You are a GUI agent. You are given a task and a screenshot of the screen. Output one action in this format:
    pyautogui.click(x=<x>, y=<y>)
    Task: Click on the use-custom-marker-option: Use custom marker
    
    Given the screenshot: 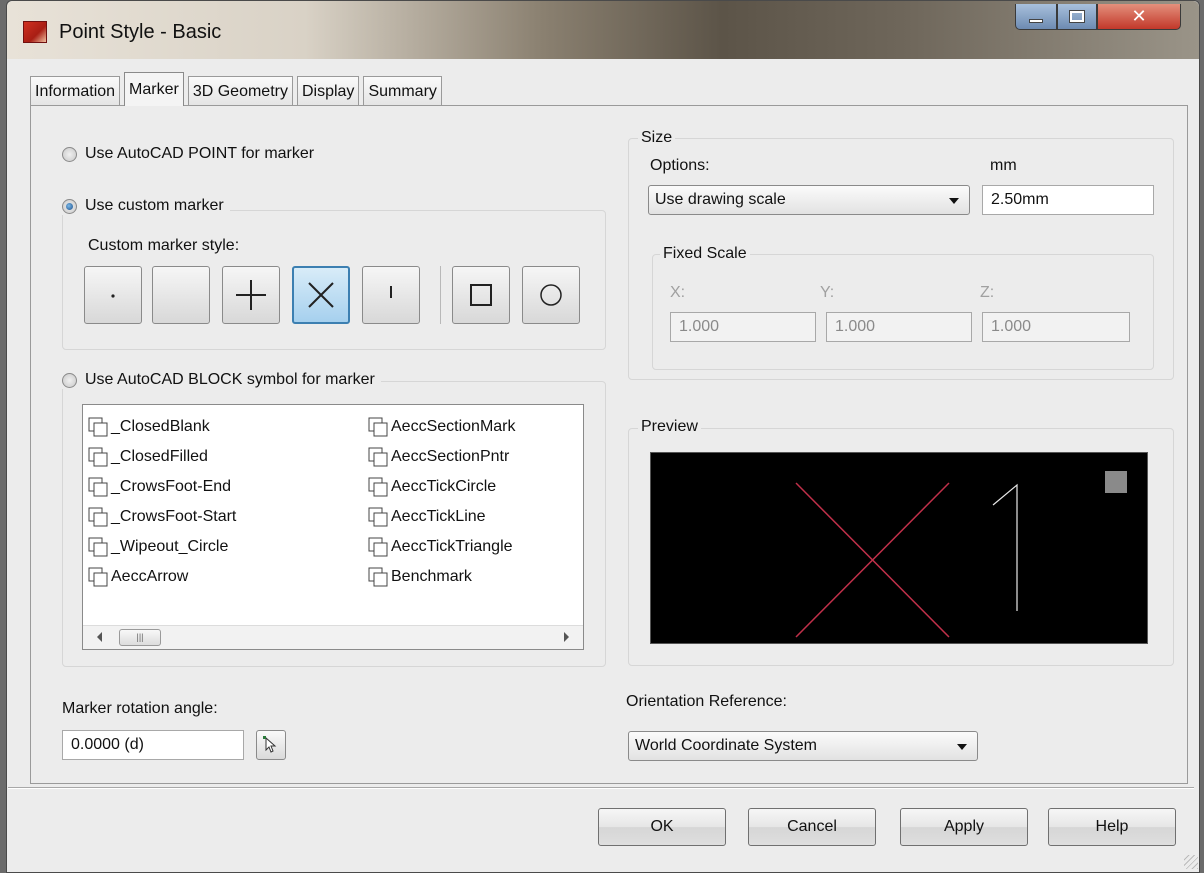 What is the action you would take?
    pyautogui.click(x=146, y=206)
    